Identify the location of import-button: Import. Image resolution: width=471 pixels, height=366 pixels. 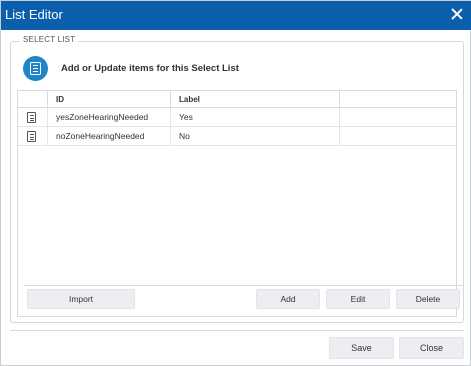
(81, 299).